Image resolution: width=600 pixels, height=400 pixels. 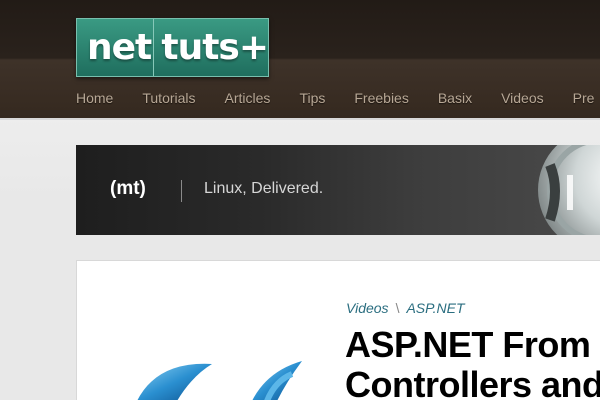 What do you see at coordinates (94, 98) in the screenshot?
I see `nav-item-home: Home` at bounding box center [94, 98].